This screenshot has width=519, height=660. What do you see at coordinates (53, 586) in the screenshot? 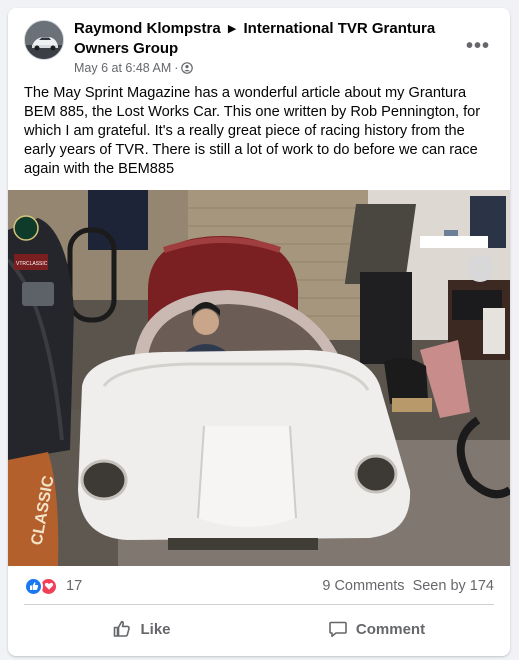
I see `reaction-summary: 17` at bounding box center [53, 586].